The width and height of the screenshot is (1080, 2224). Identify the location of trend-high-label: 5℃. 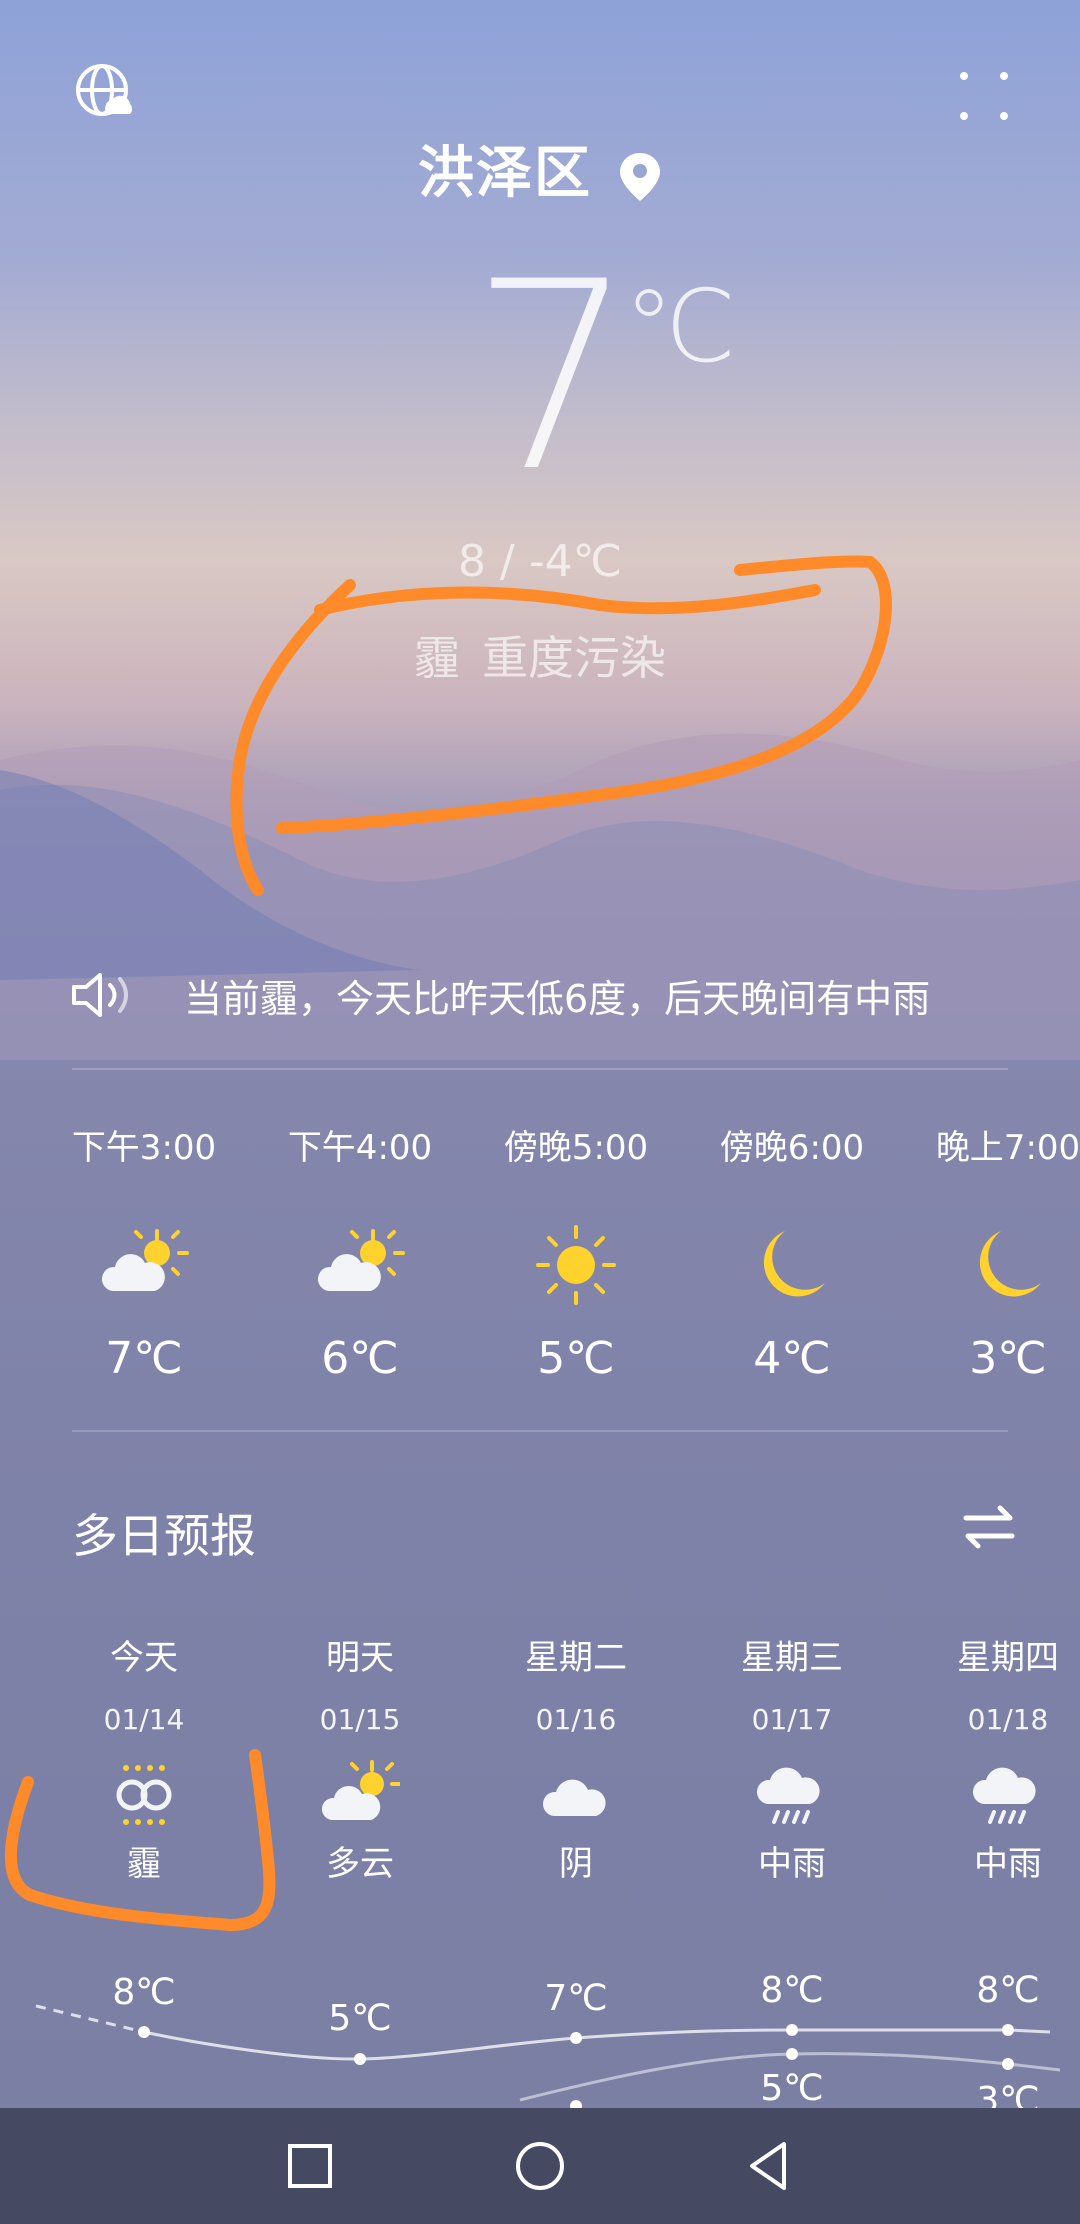
(359, 2018).